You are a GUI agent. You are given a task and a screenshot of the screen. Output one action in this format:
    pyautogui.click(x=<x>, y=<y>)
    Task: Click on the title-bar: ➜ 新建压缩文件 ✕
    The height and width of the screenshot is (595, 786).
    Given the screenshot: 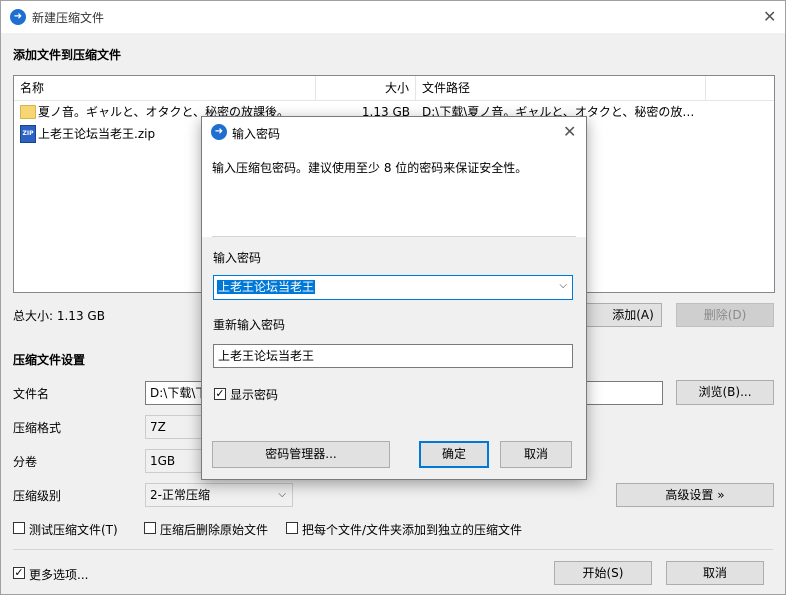 What is the action you would take?
    pyautogui.click(x=393, y=17)
    